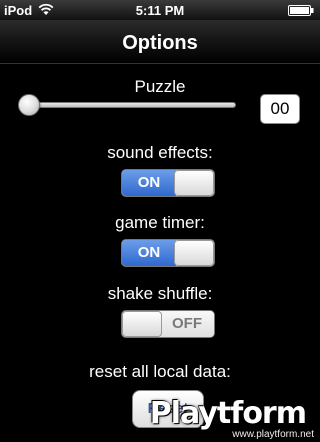 The width and height of the screenshot is (320, 442). Describe the element at coordinates (130, 105) in the screenshot. I see `puzzle-slider-track` at that location.